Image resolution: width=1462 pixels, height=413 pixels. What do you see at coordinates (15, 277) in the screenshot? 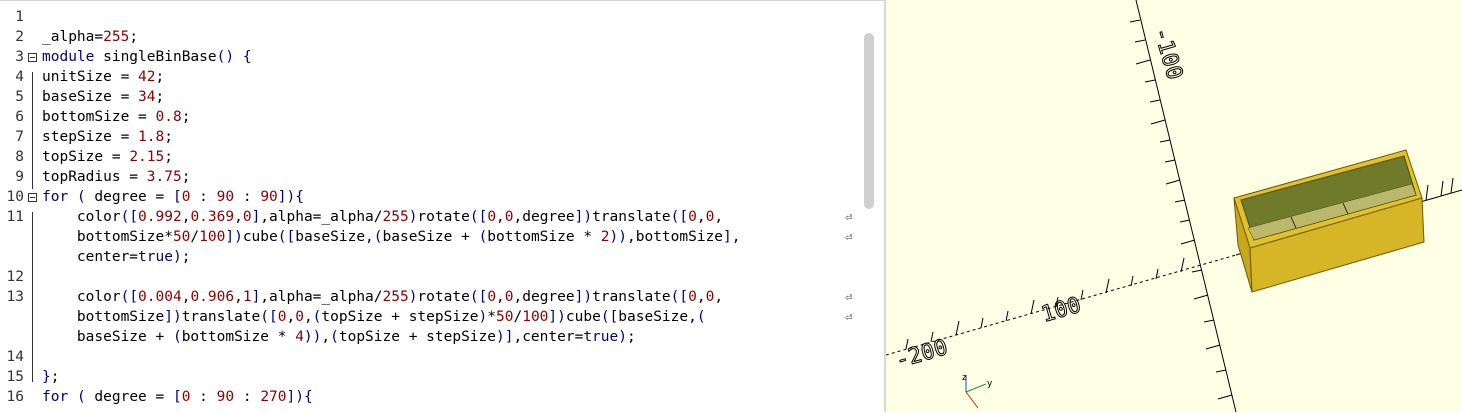
I see `line-number: 12` at bounding box center [15, 277].